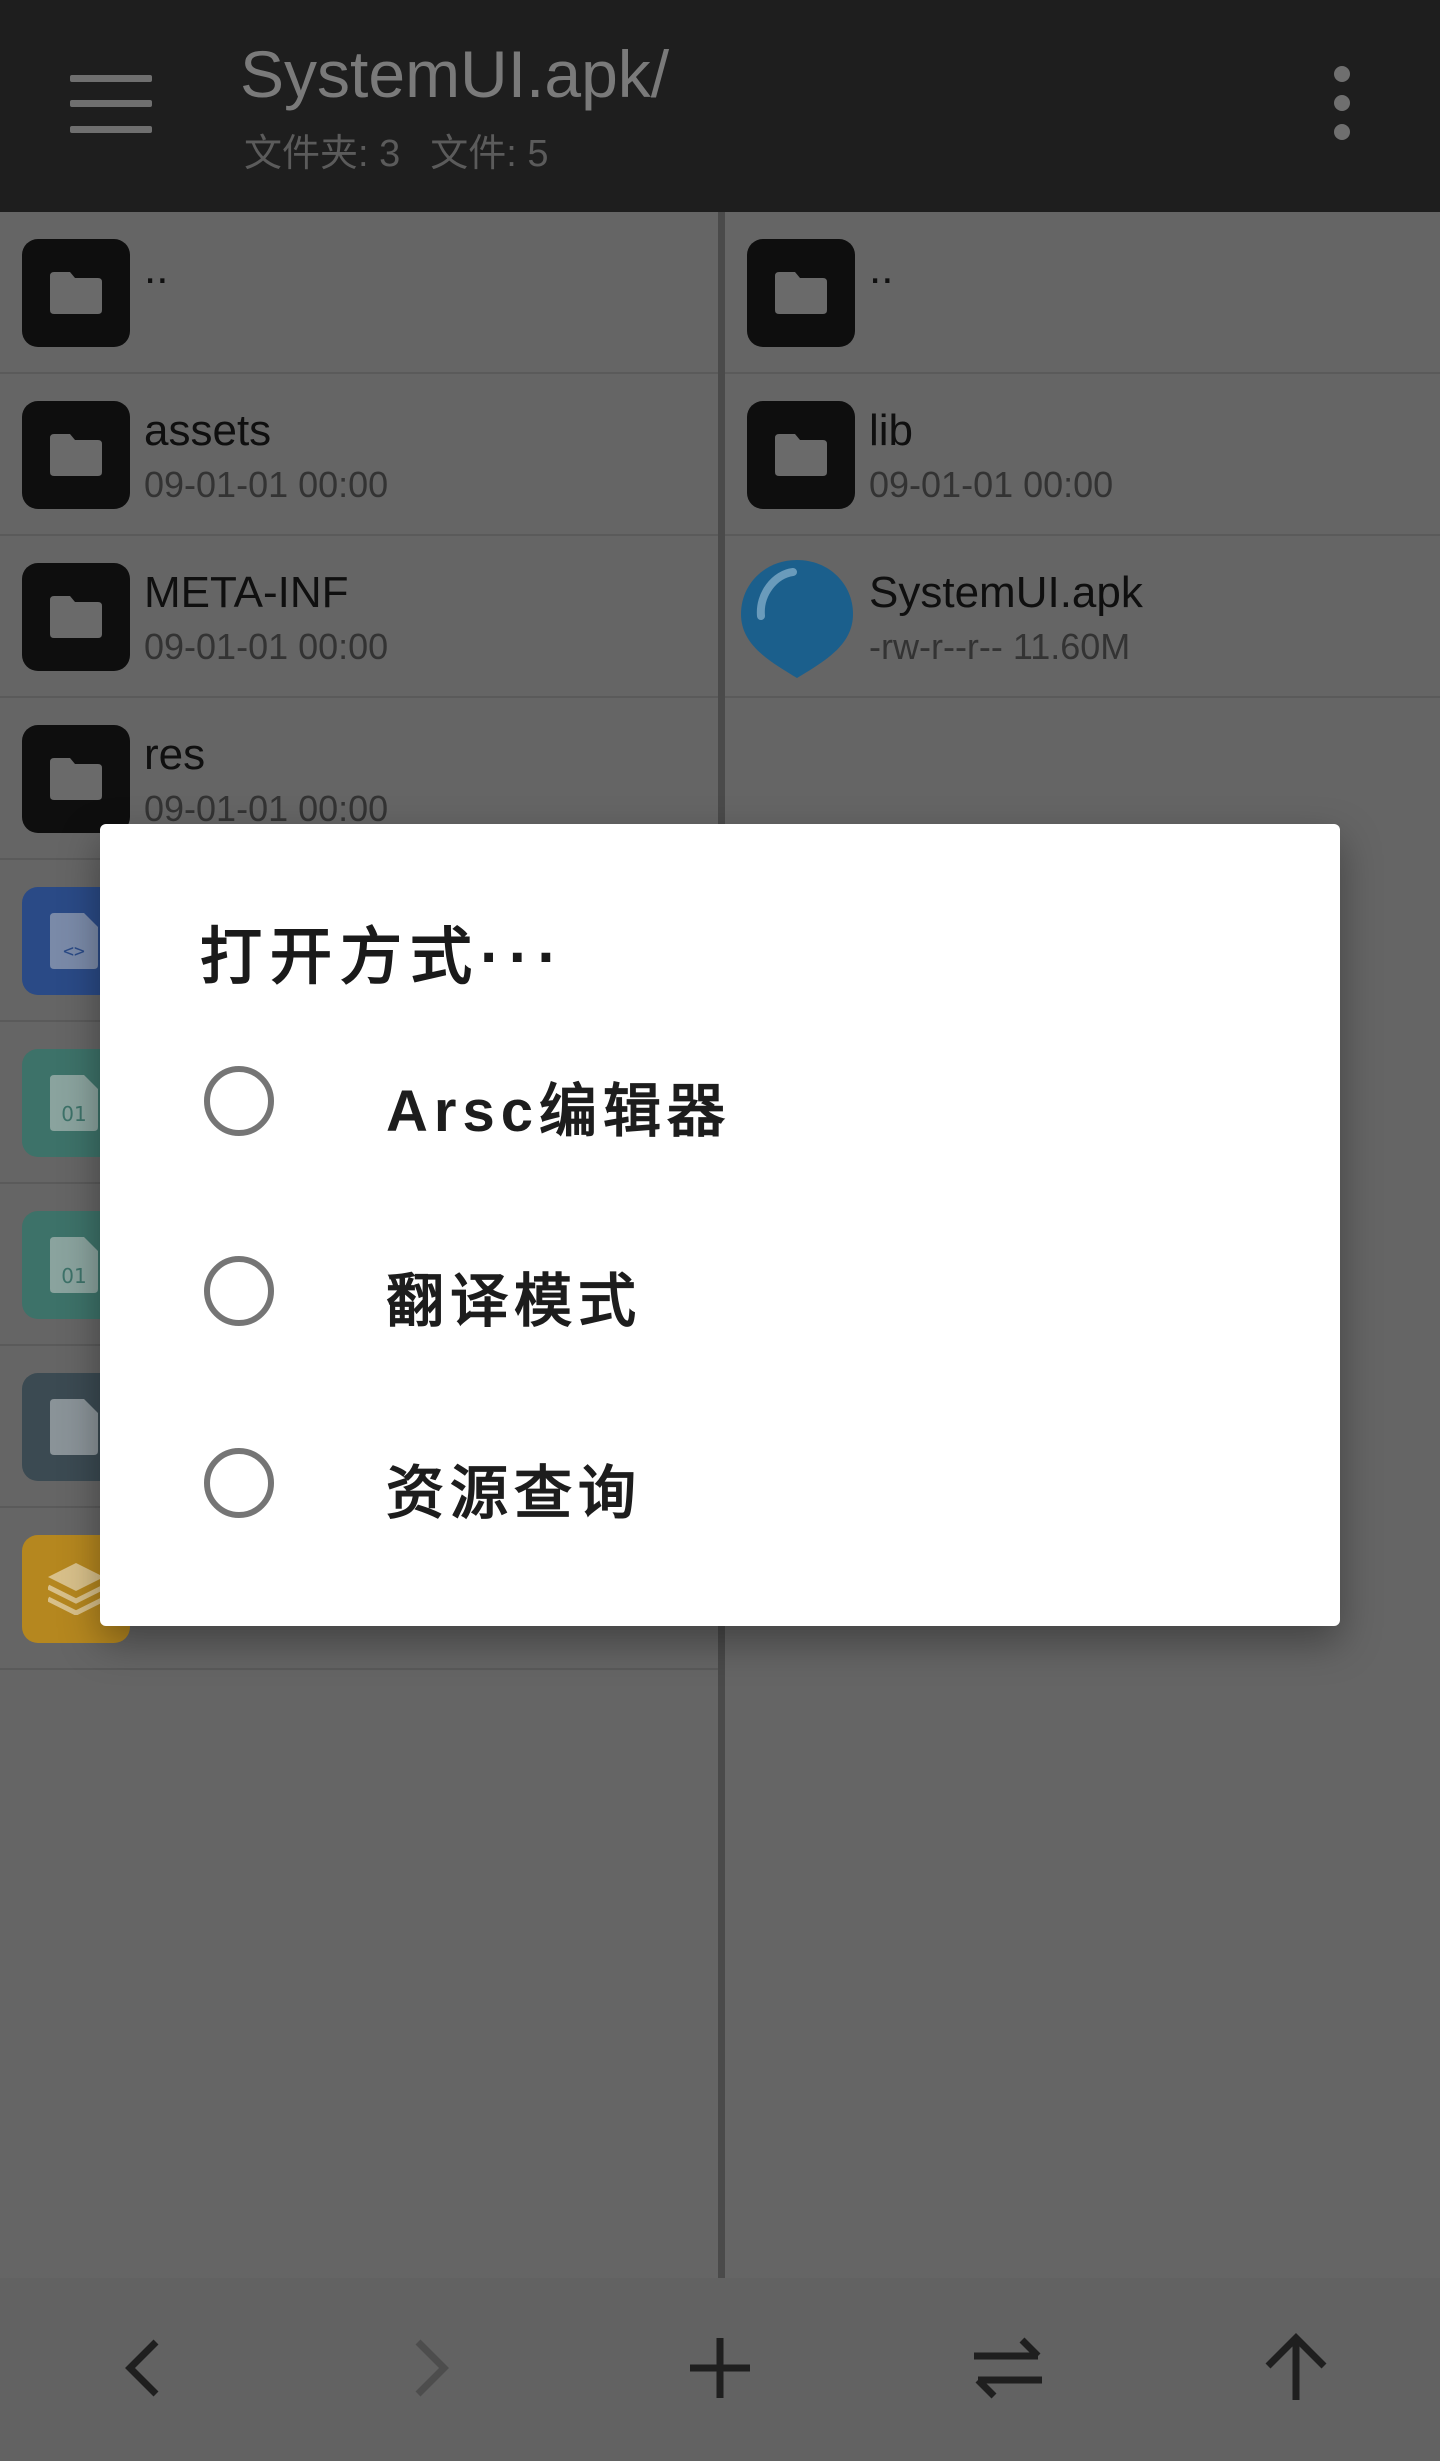  Describe the element at coordinates (359, 617) in the screenshot. I see `list-item: META-INF 09-01-01 00:00` at that location.